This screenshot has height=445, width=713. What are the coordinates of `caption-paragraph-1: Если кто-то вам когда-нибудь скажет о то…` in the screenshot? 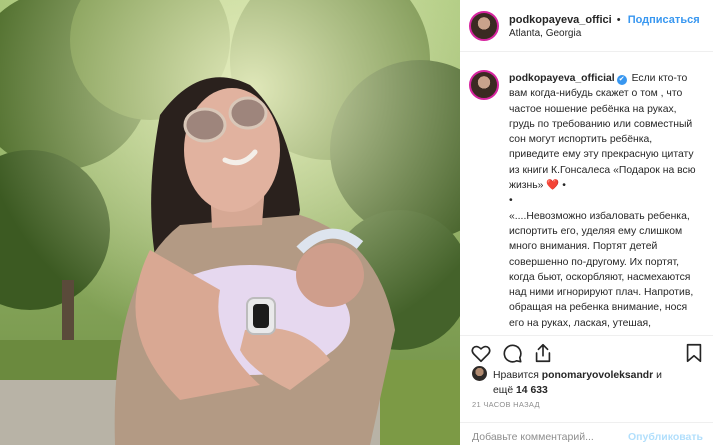 It's located at (602, 132).